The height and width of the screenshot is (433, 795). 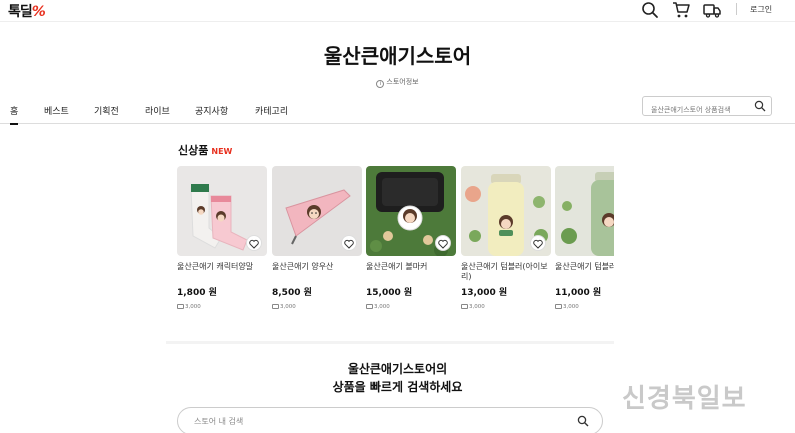 I want to click on info-icon: i, so click(x=380, y=84).